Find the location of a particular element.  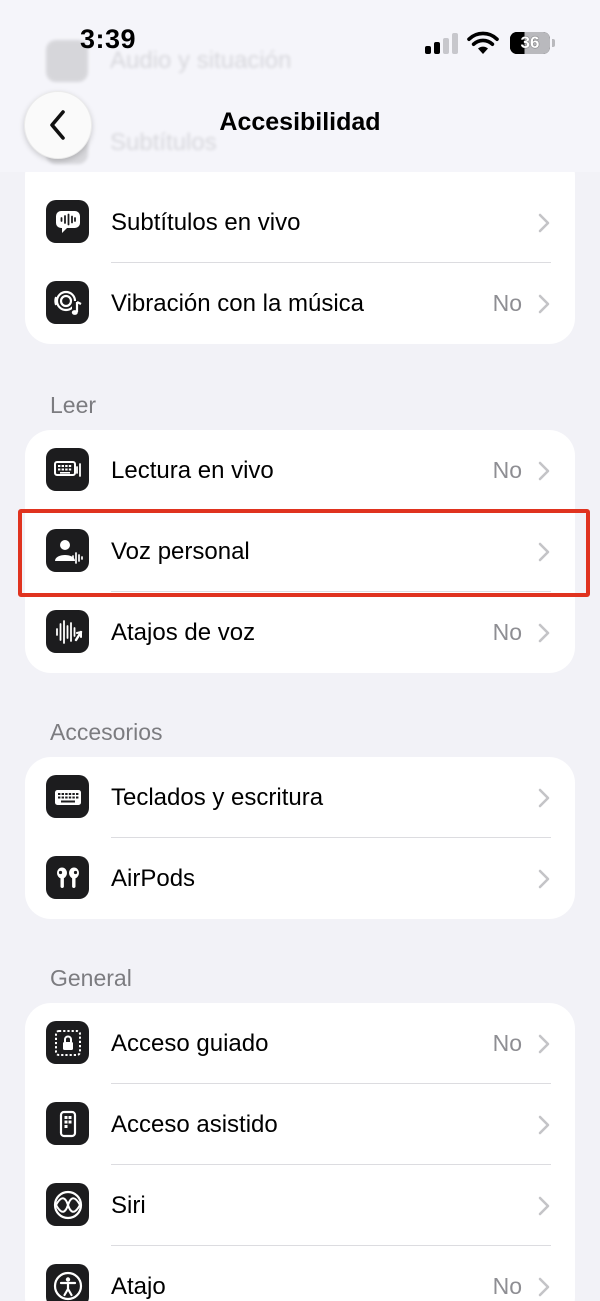

siri-icon is located at coordinates (67, 1204).